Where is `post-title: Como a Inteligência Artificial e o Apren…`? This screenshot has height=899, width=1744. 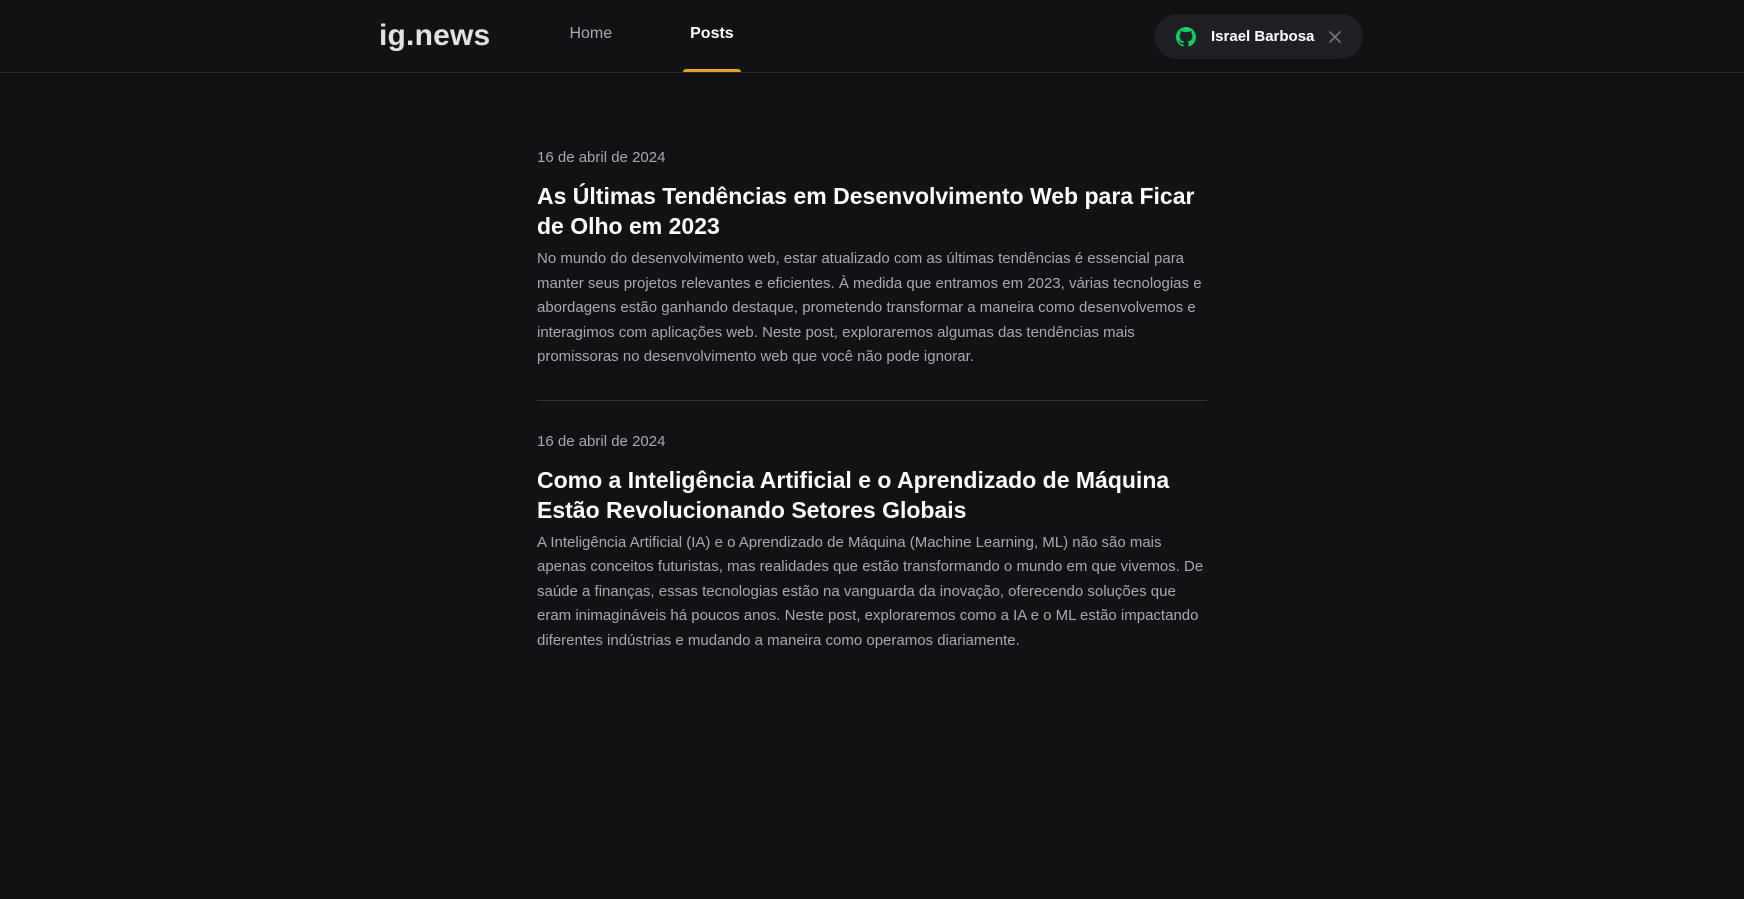
post-title: Como a Inteligência Artificial e o Apren… is located at coordinates (872, 495).